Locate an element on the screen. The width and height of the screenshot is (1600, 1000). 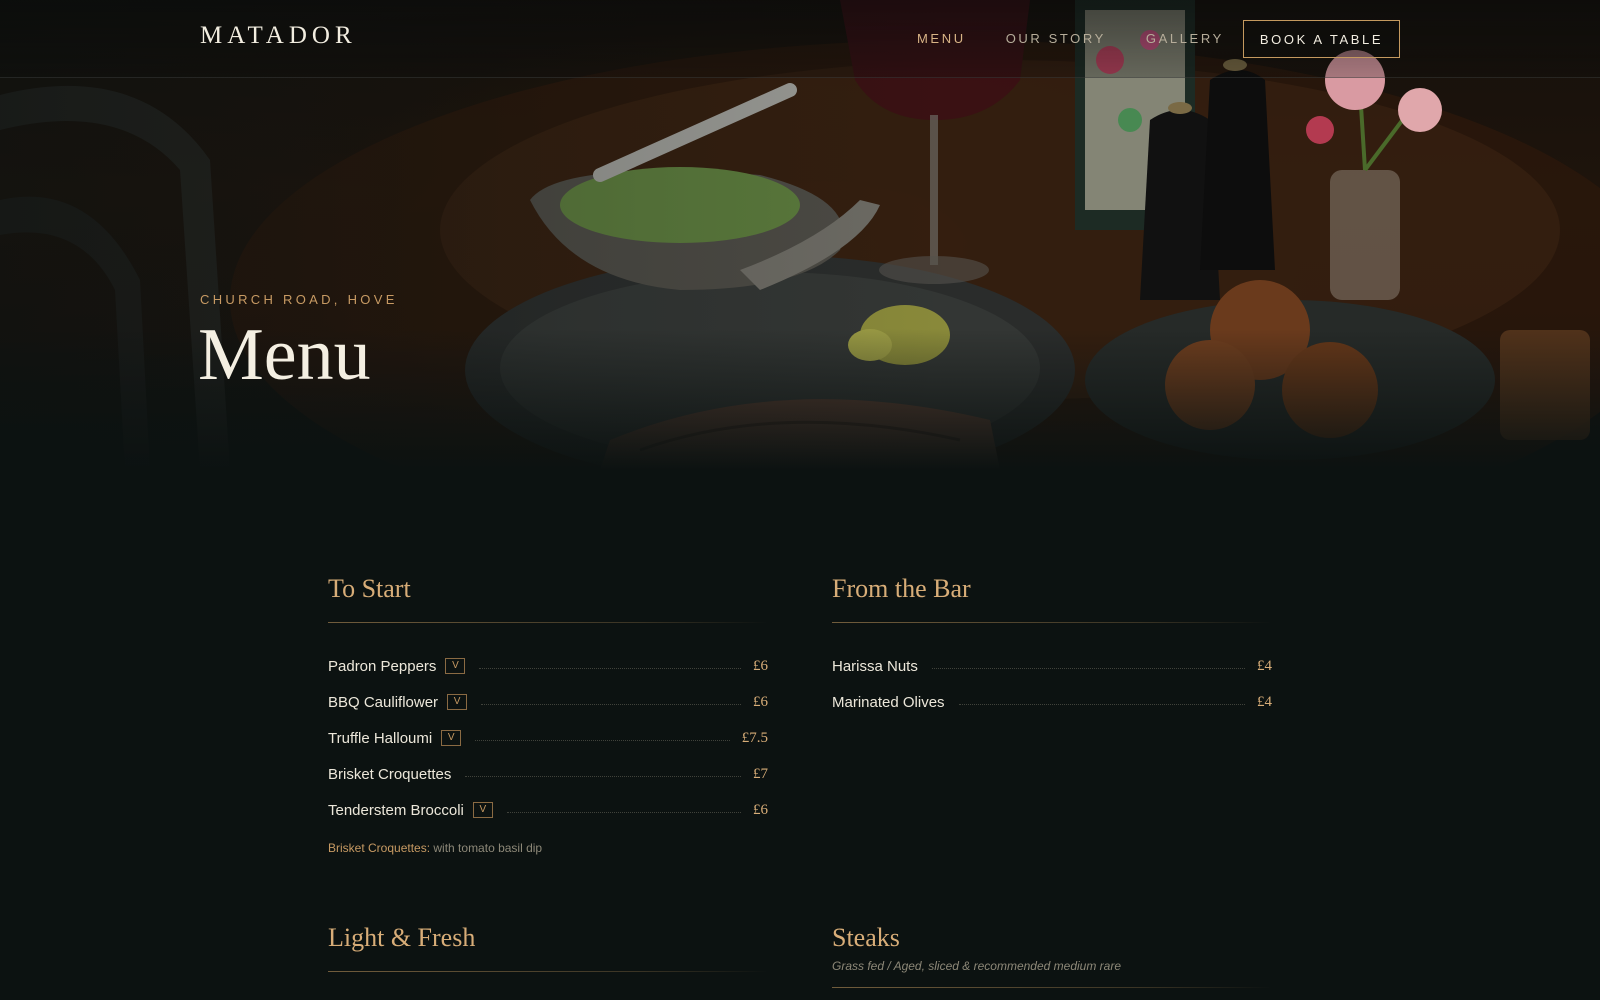
section-title: Steaks is located at coordinates (866, 937).